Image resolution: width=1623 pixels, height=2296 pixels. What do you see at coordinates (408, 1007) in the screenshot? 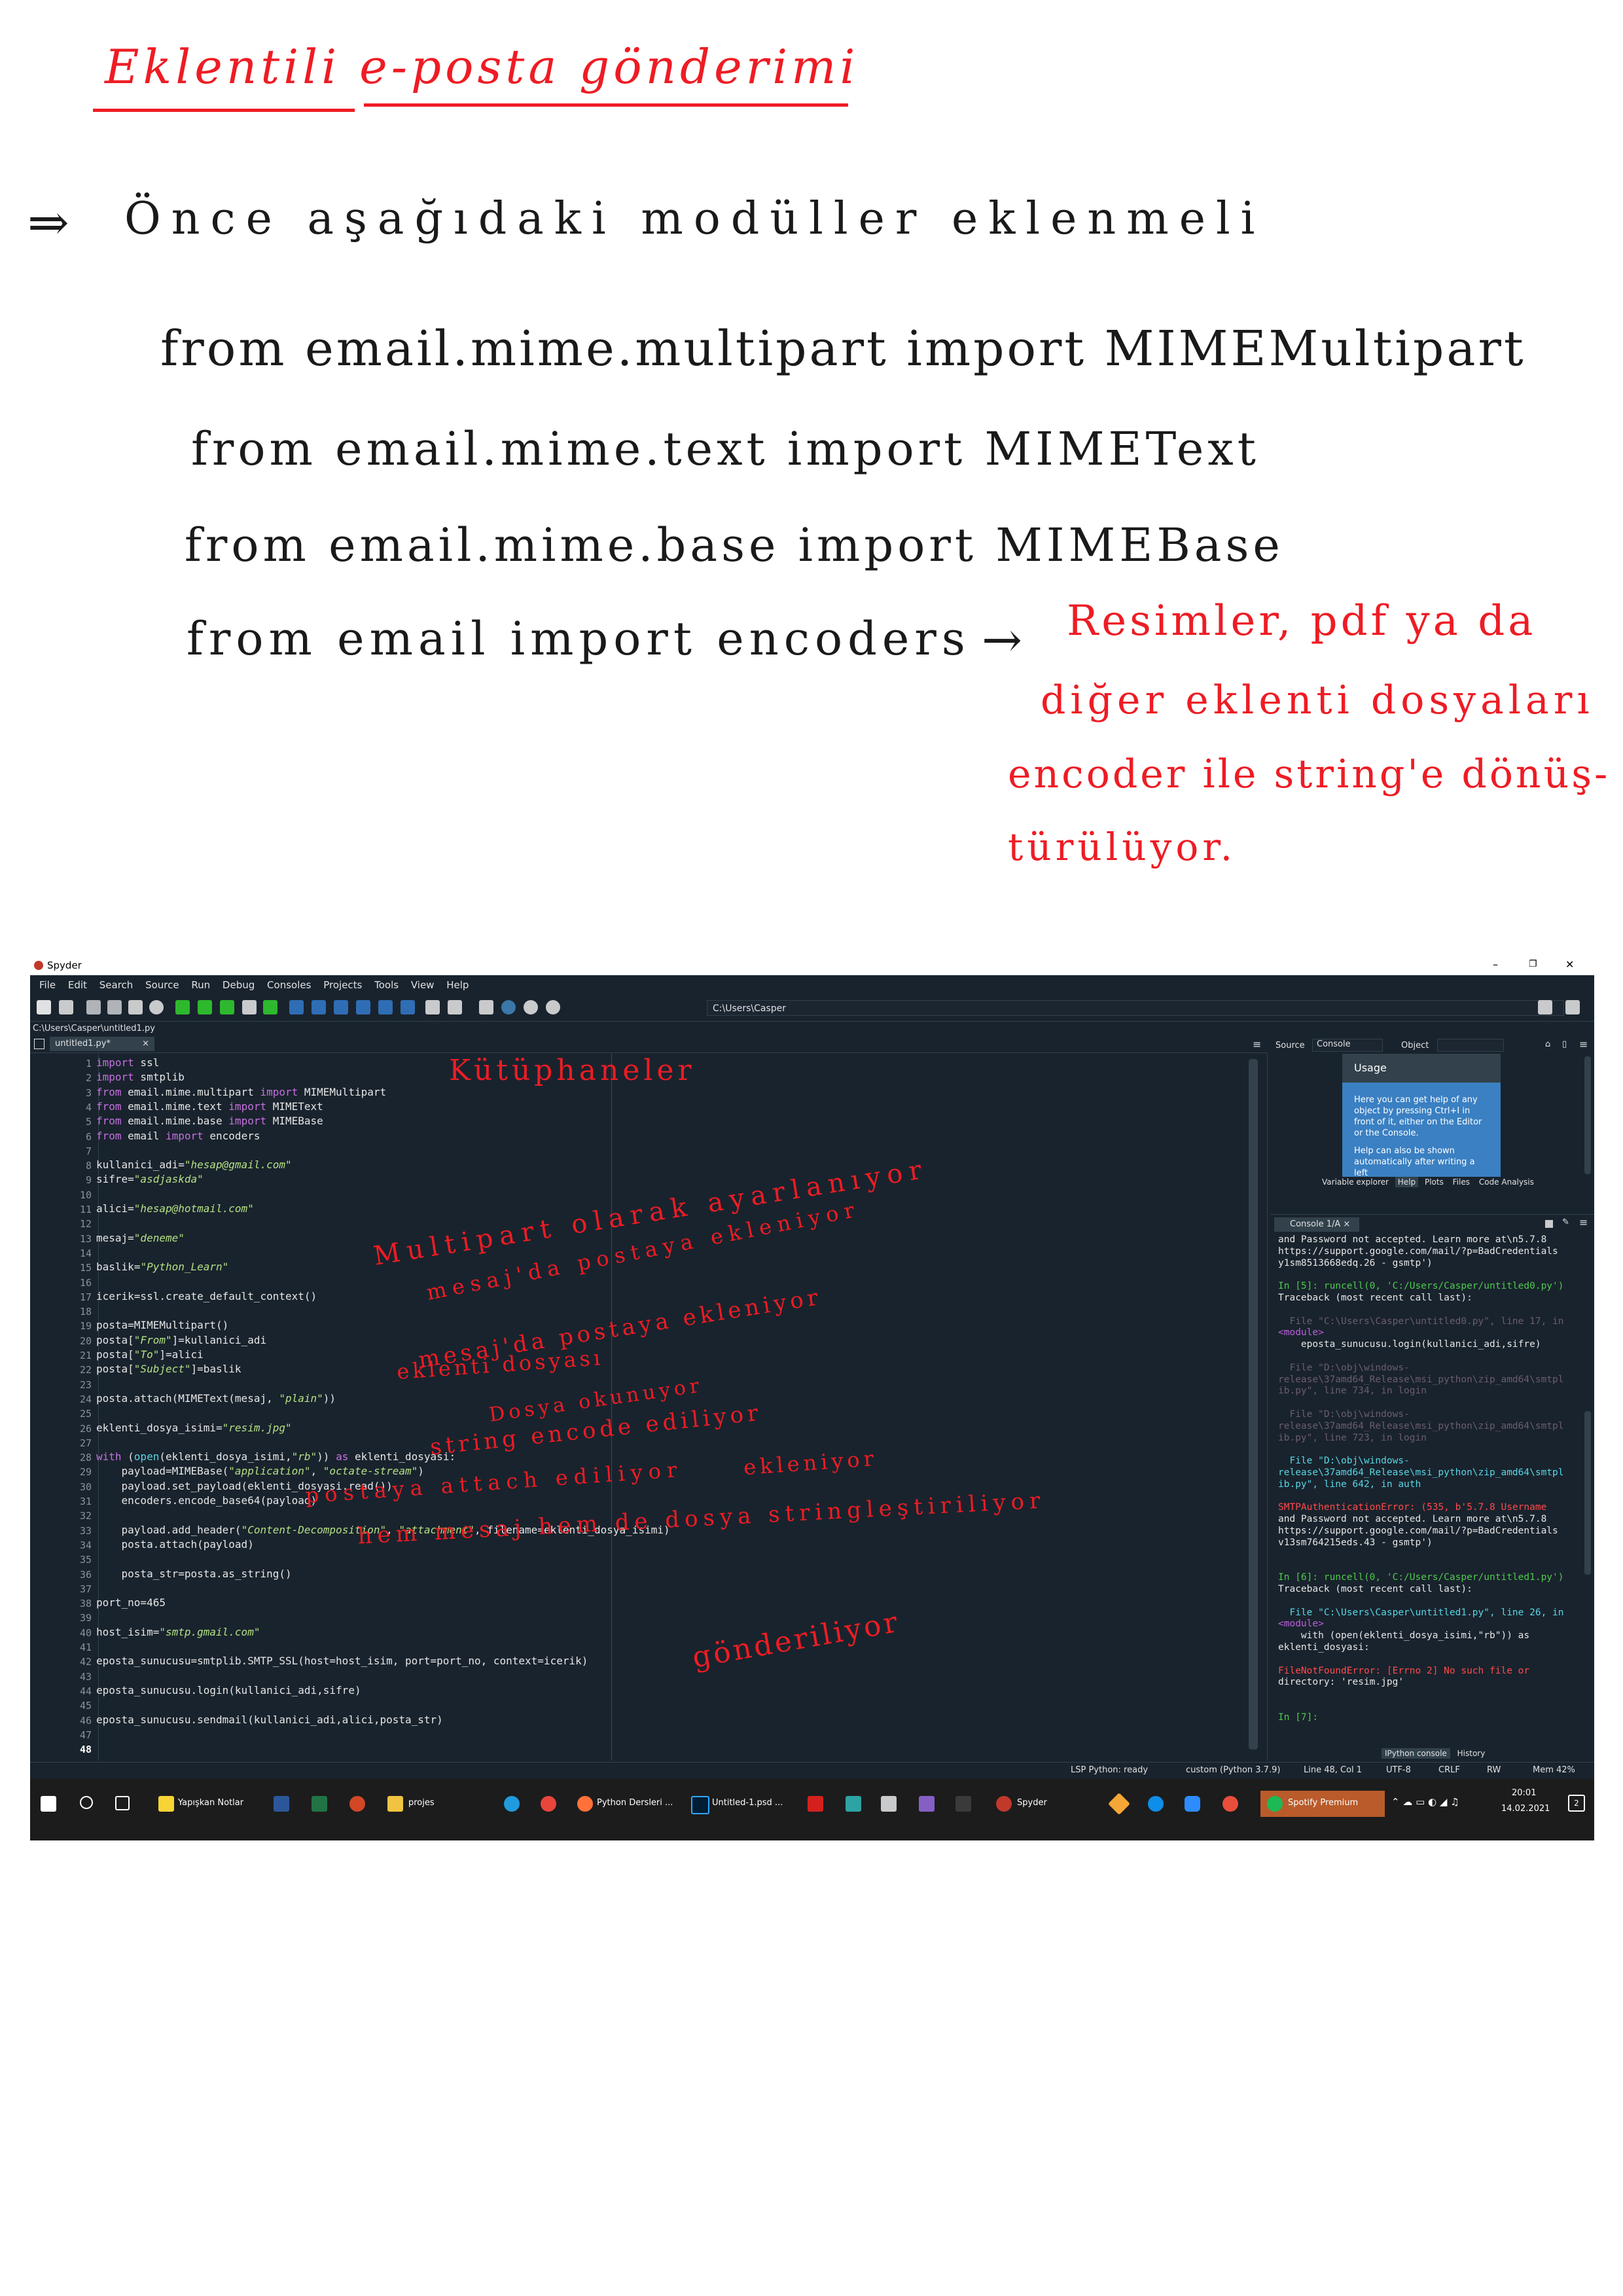
I see `stop-debug-icon` at bounding box center [408, 1007].